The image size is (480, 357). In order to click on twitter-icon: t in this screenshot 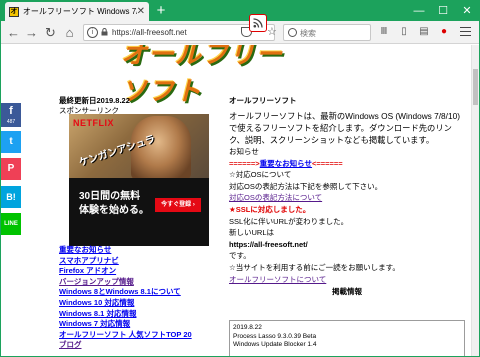, I will do `click(11, 141)`.